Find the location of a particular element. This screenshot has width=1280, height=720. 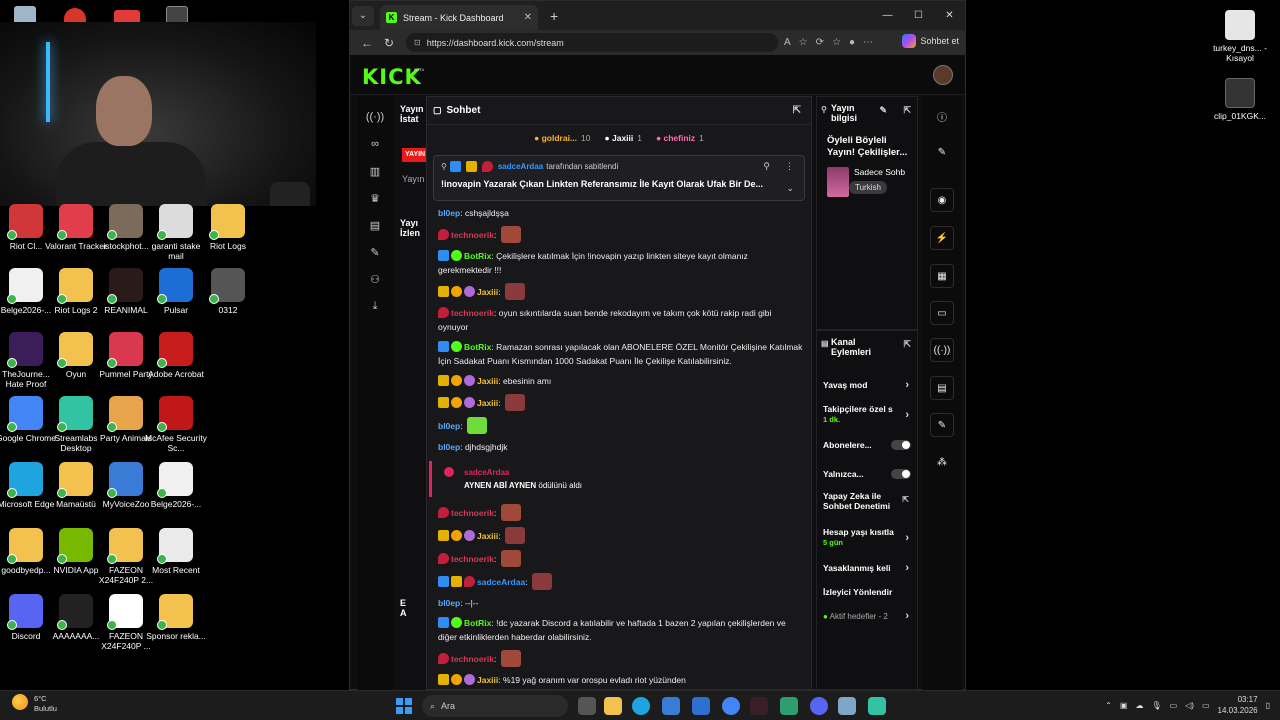

chat-message: bl0ep: cshşajldşşa is located at coordinates (619, 213).